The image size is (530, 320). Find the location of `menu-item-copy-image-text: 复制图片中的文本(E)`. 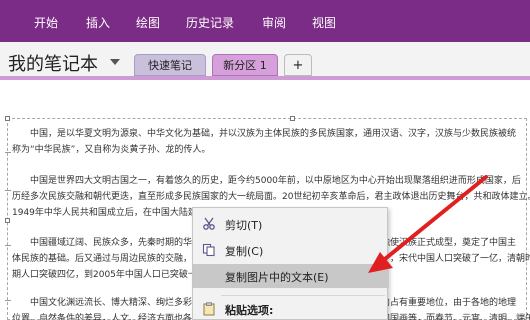

menu-item-copy-image-text: 复制图片中的文本(E) is located at coordinates (291, 276).